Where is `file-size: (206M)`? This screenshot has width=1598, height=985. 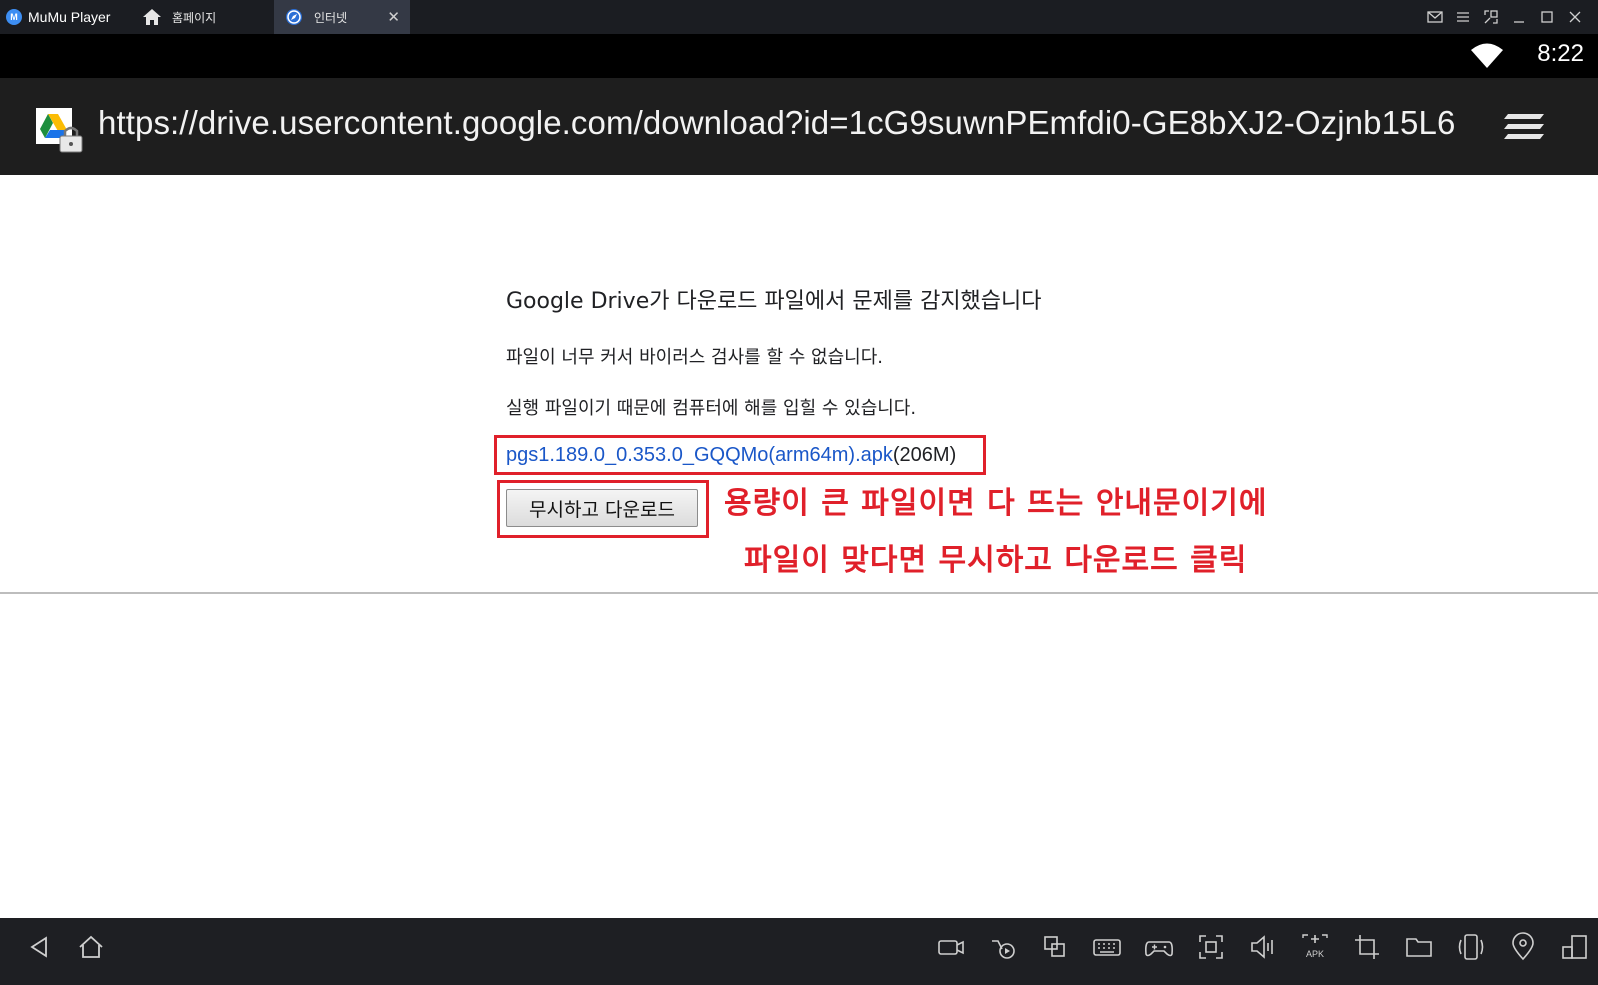
file-size: (206M) is located at coordinates (924, 455).